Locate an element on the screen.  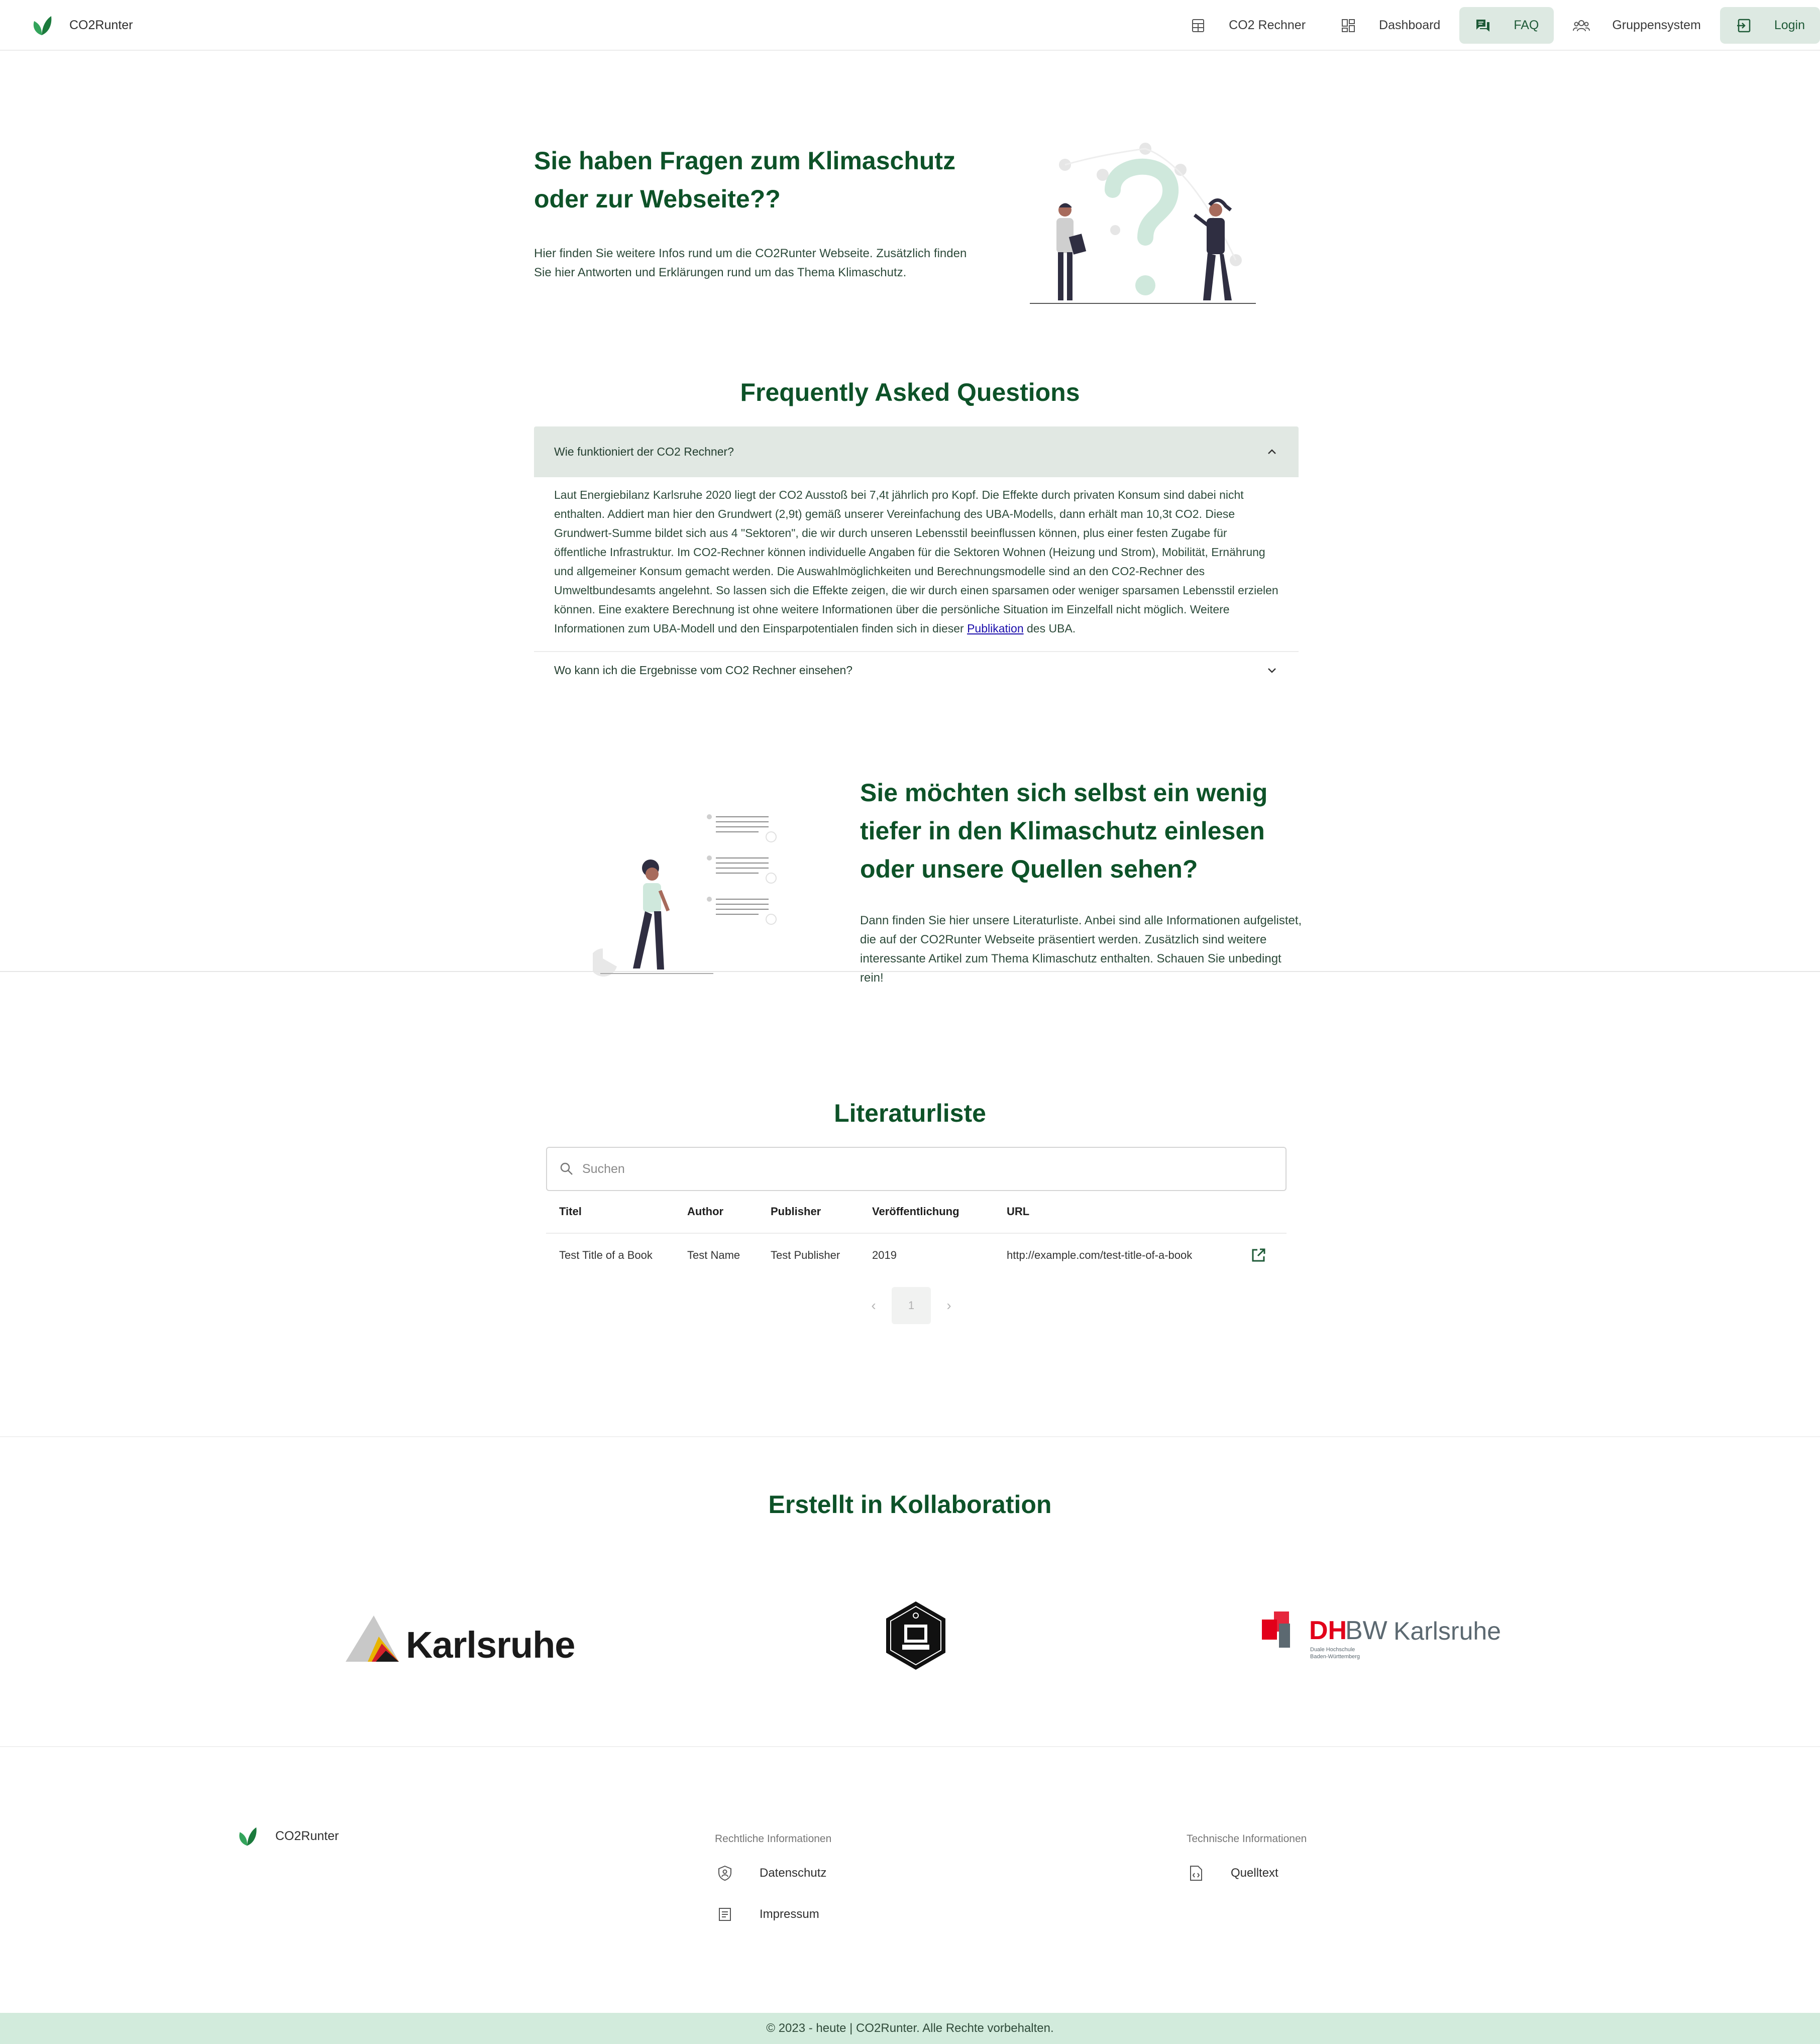
nav-faq: FAQ is located at coordinates (1507, 26).